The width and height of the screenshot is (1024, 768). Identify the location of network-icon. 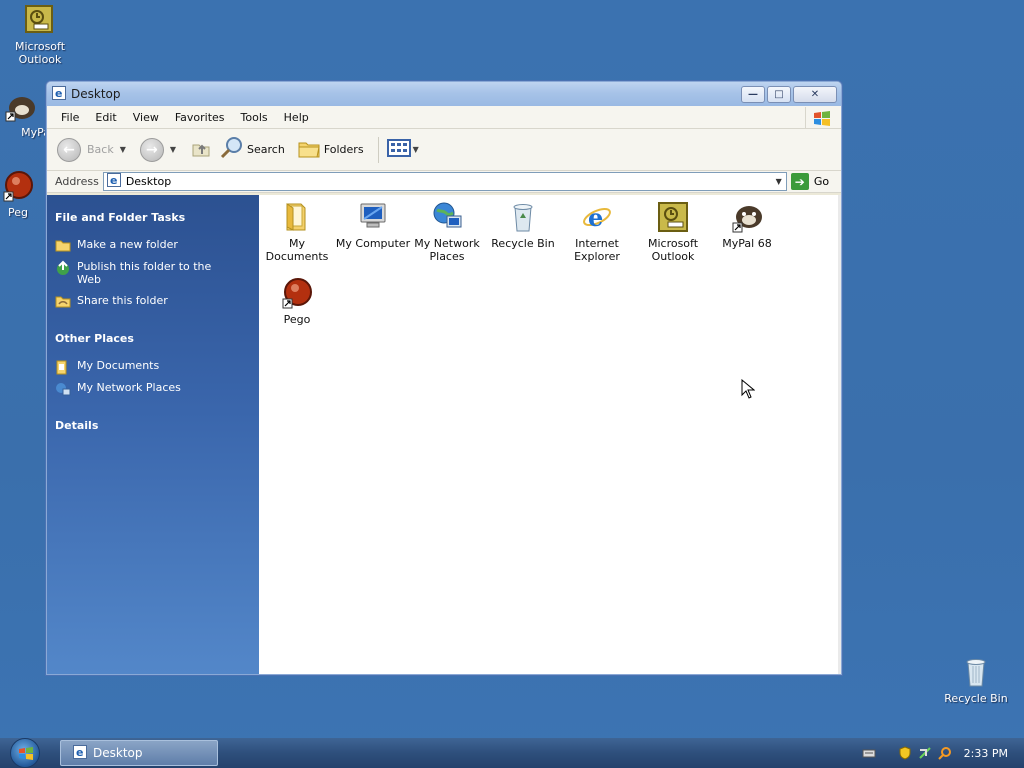
(447, 217).